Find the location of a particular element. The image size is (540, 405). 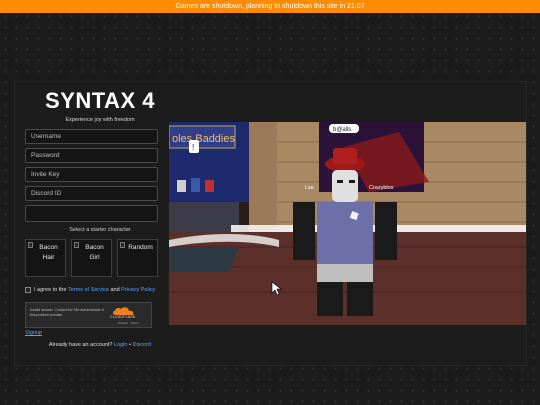

password-field is located at coordinates (91, 155).